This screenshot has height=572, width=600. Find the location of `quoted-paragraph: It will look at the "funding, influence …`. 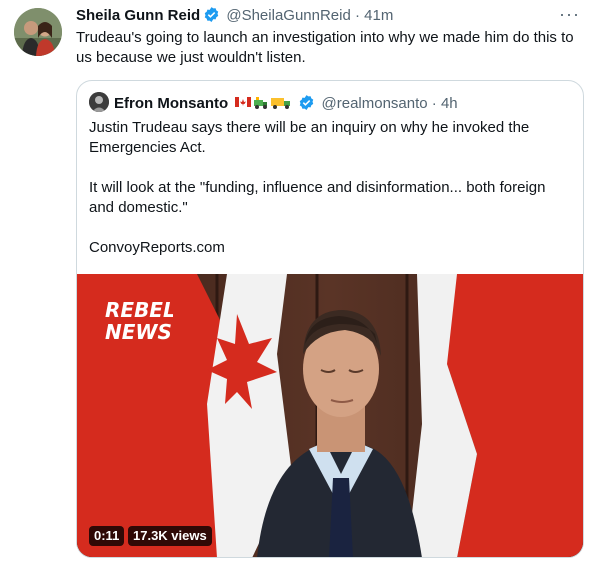

quoted-paragraph: It will look at the "funding, influence … is located at coordinates (317, 197).